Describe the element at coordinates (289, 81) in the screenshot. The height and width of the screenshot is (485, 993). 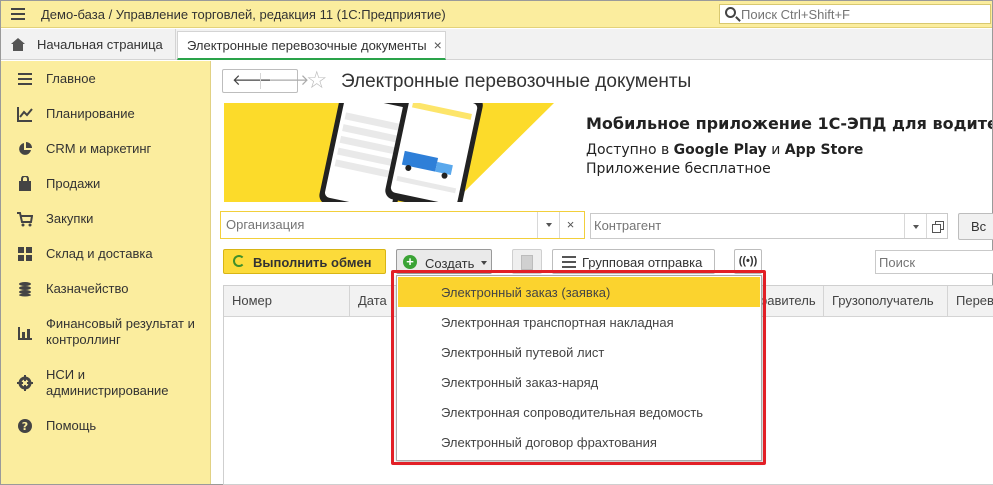
I see `forward-arrow-icon: 🡒` at that location.